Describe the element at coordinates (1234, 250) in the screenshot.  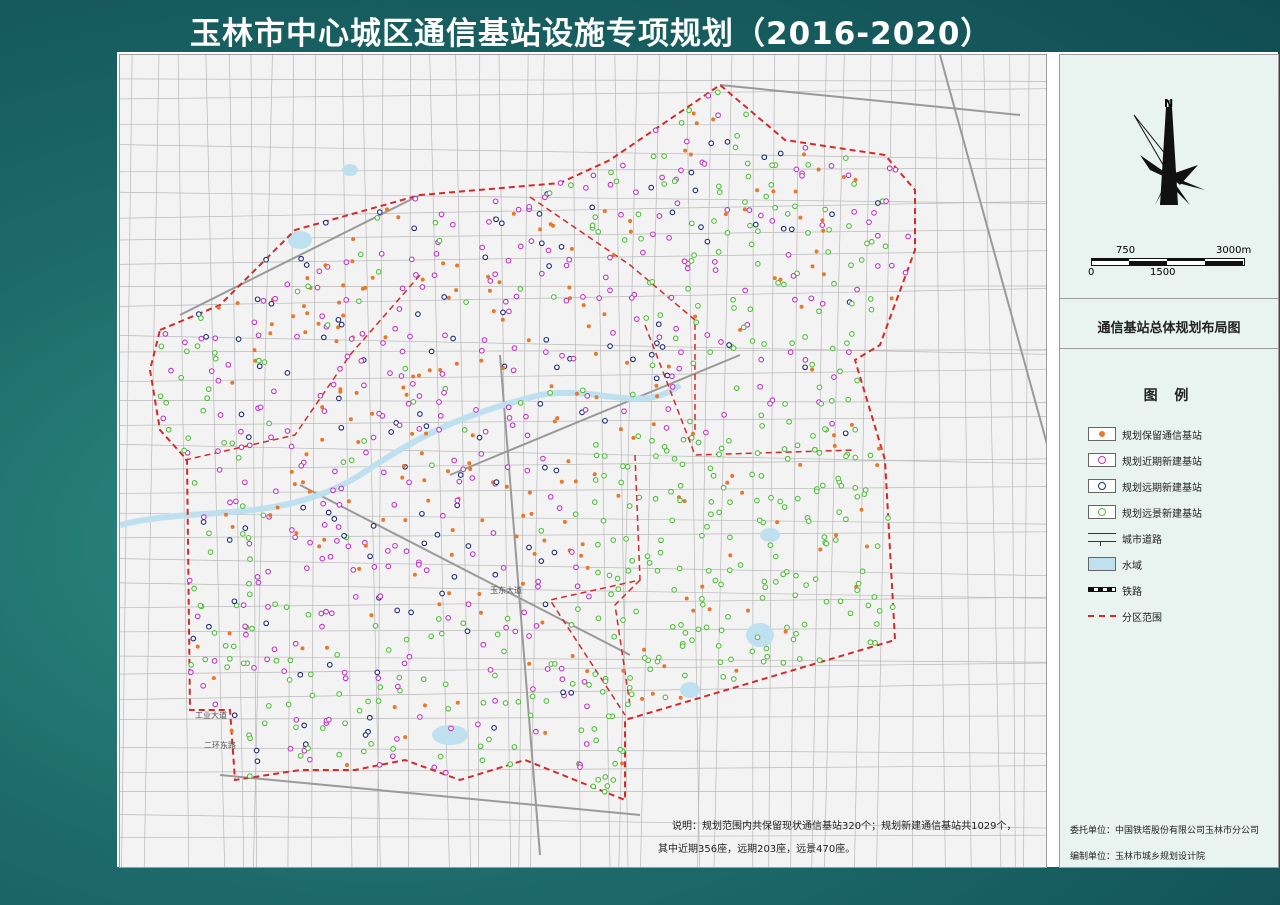
I see `scale-label-3000: 3000m` at that location.